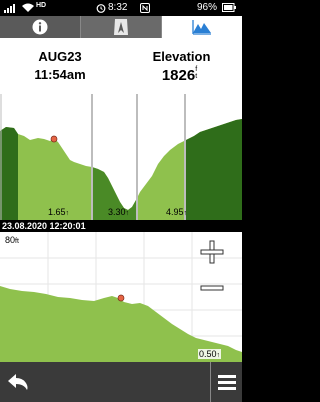 The height and width of the screenshot is (402, 320). What do you see at coordinates (196, 76) in the screenshot?
I see `elevation-unit-bottom: t` at bounding box center [196, 76].